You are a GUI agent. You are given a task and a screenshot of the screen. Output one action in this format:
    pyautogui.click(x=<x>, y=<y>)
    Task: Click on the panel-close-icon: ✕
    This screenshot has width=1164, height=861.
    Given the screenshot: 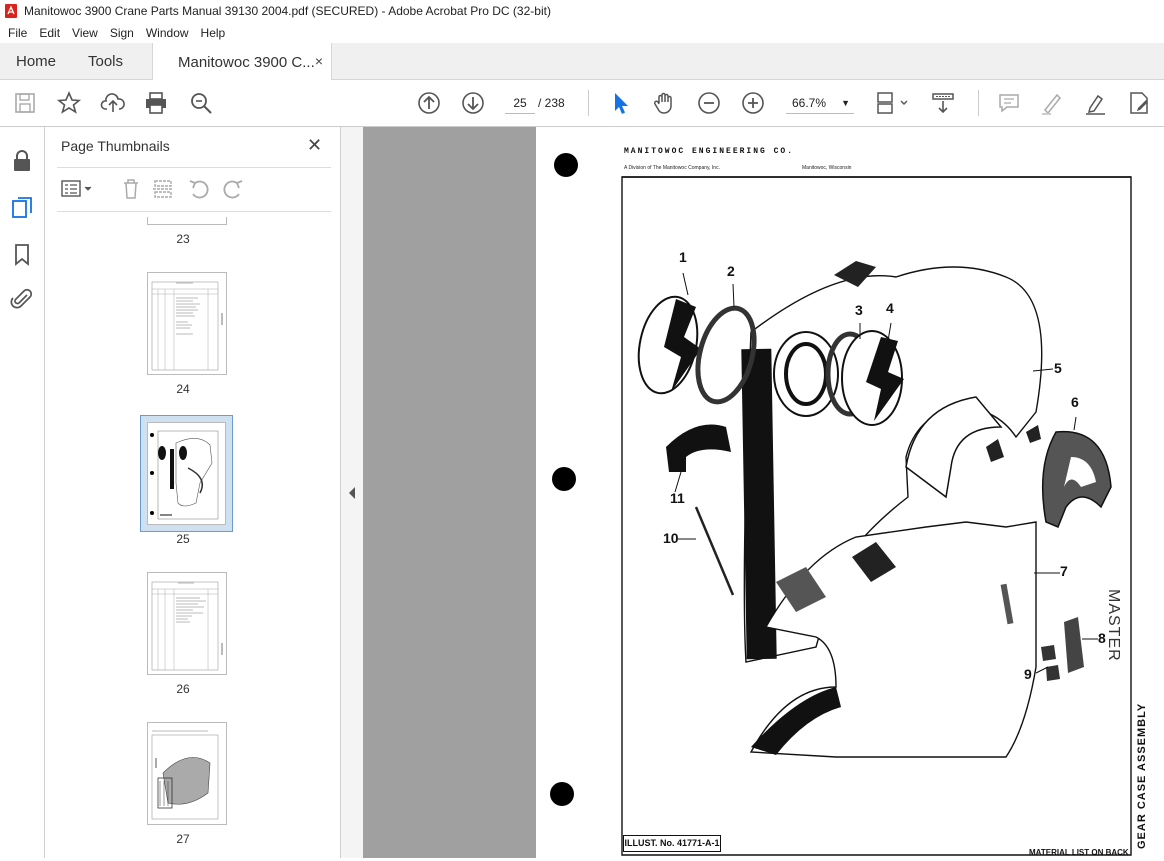 What is the action you would take?
    pyautogui.click(x=314, y=145)
    